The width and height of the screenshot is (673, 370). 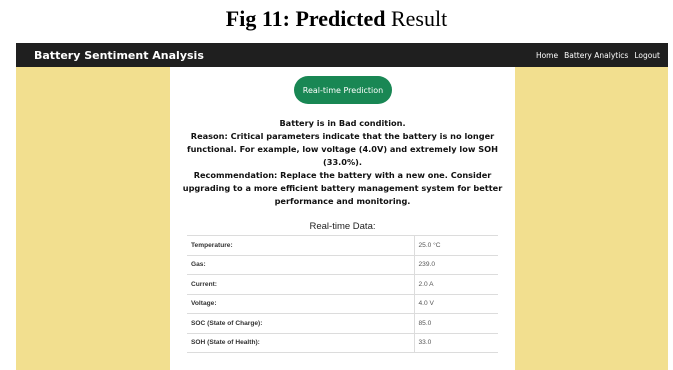 What do you see at coordinates (301, 264) in the screenshot?
I see `row-label-gas: Gas:` at bounding box center [301, 264].